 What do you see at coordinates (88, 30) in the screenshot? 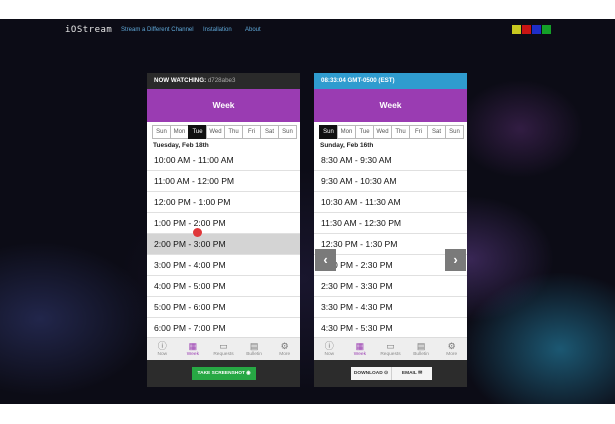
I see `brand-logo: iOStream` at bounding box center [88, 30].